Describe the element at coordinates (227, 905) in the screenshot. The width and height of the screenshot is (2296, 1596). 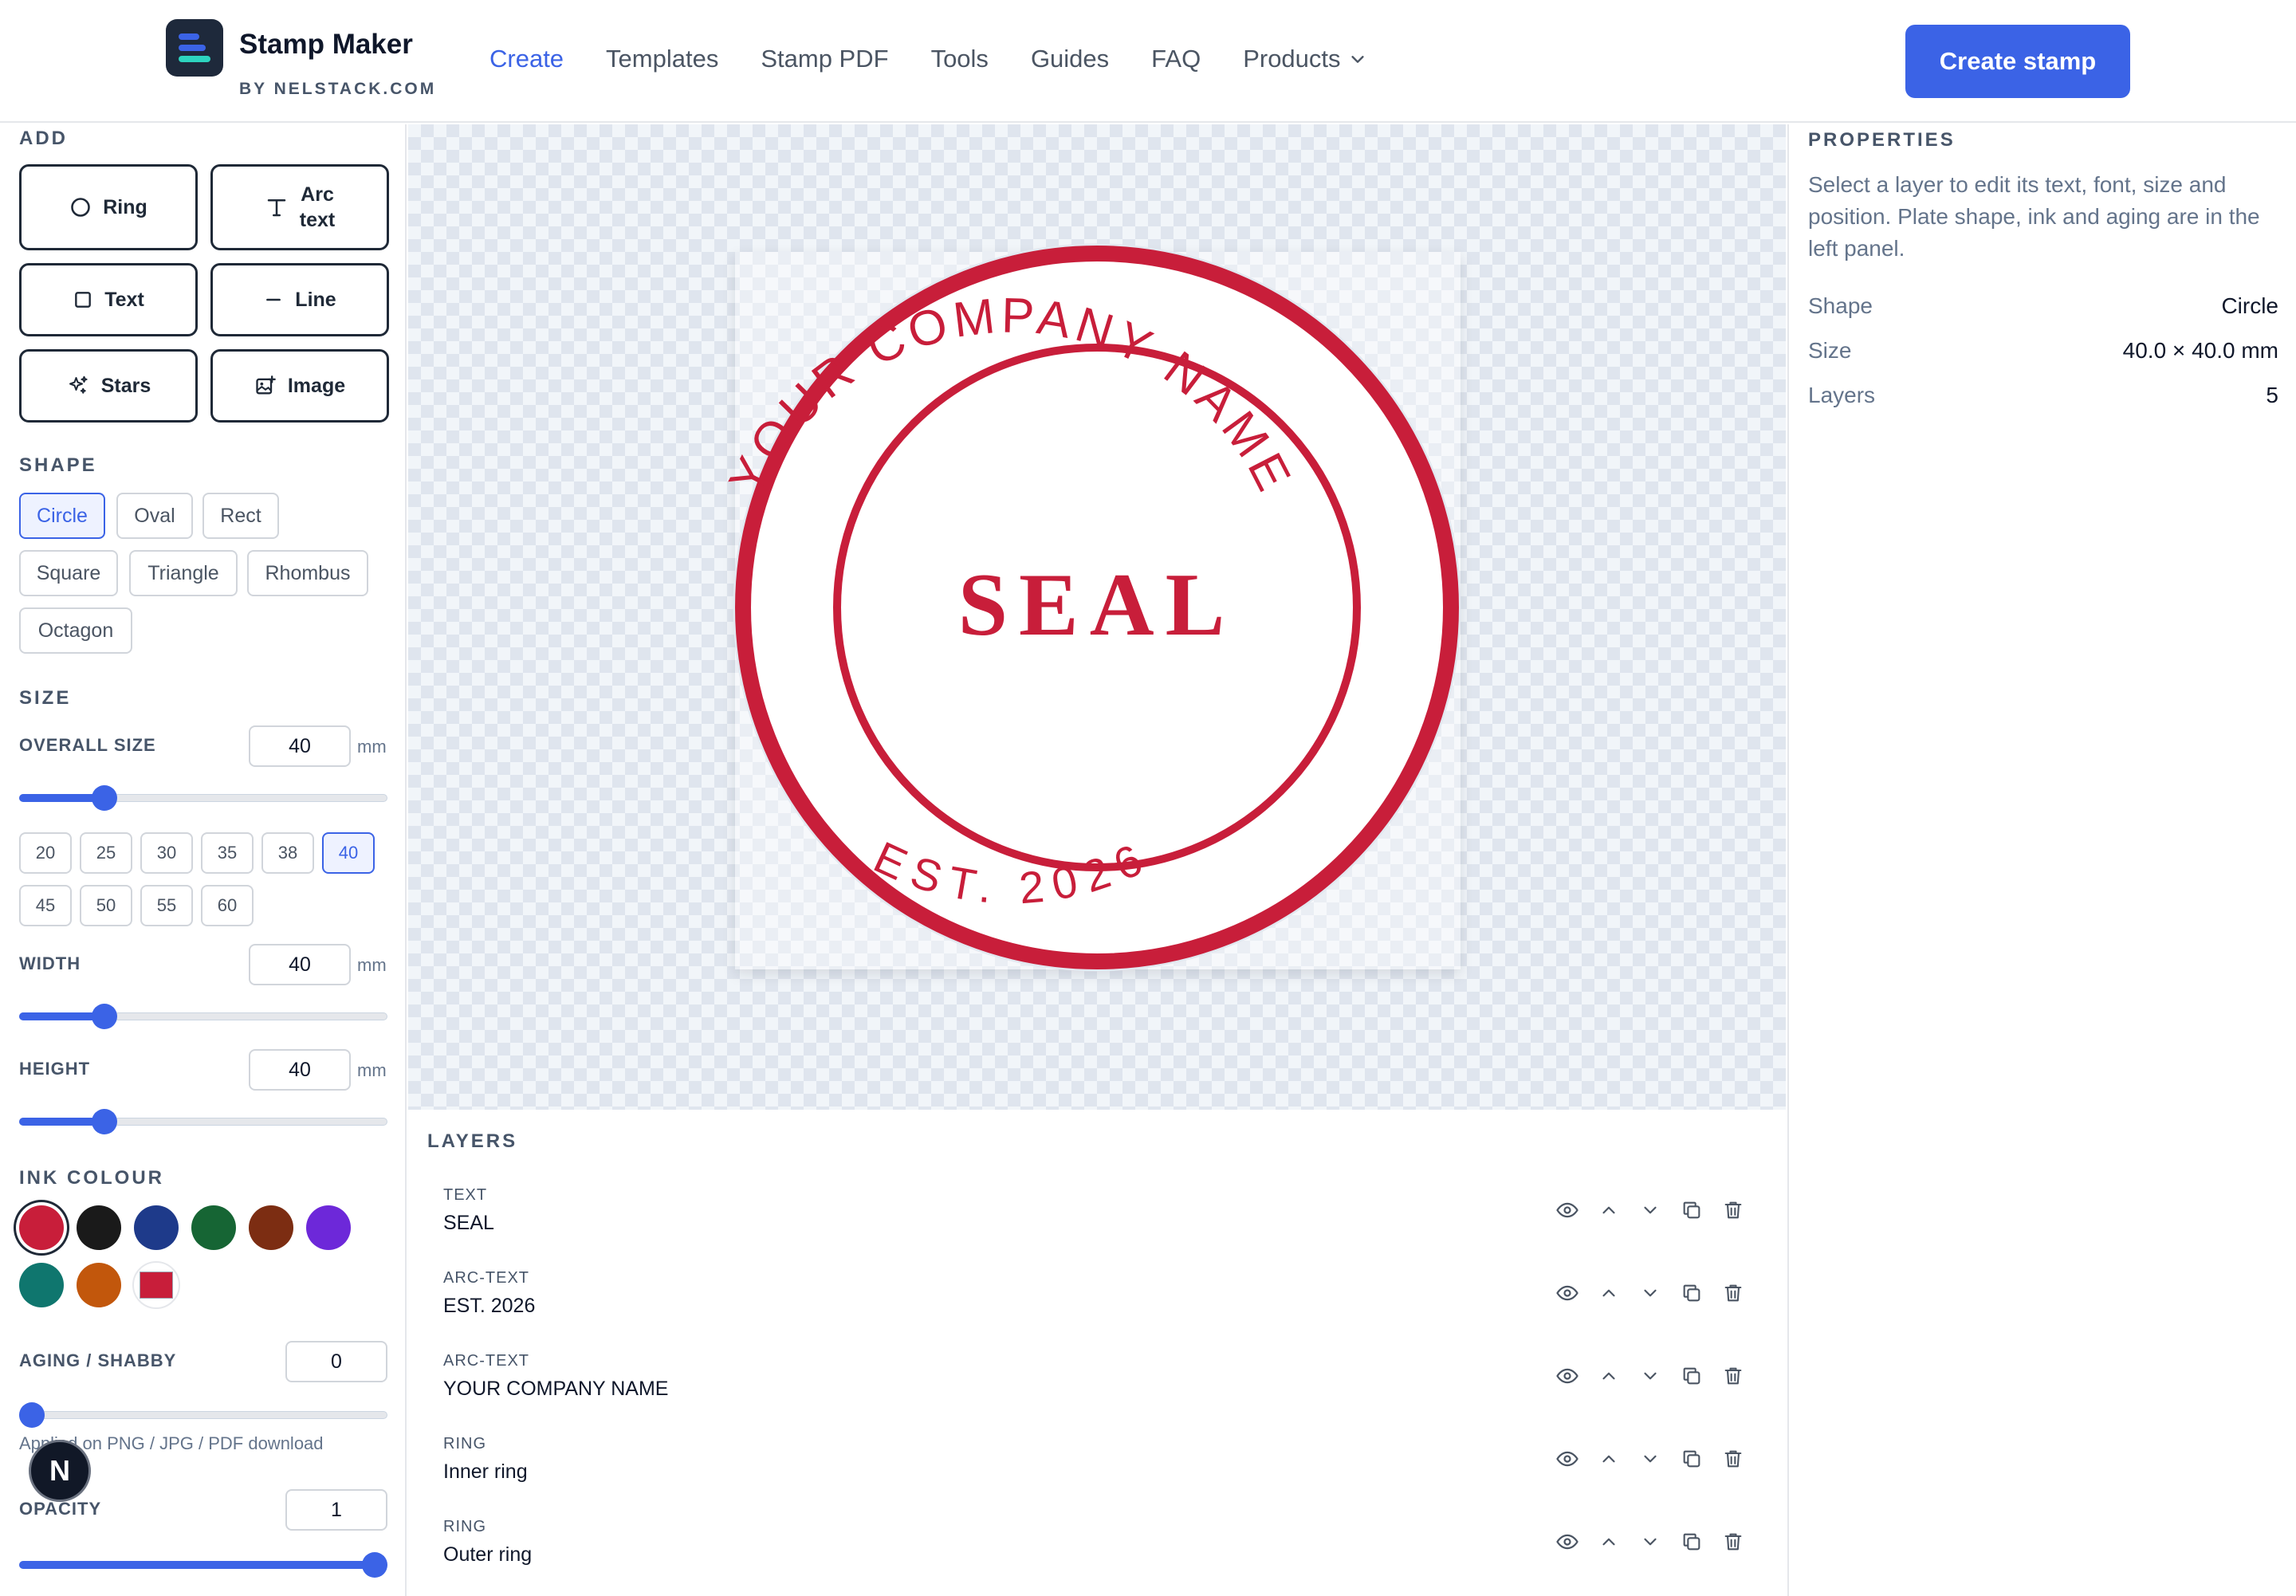
I see `size-preset-60: 60` at that location.